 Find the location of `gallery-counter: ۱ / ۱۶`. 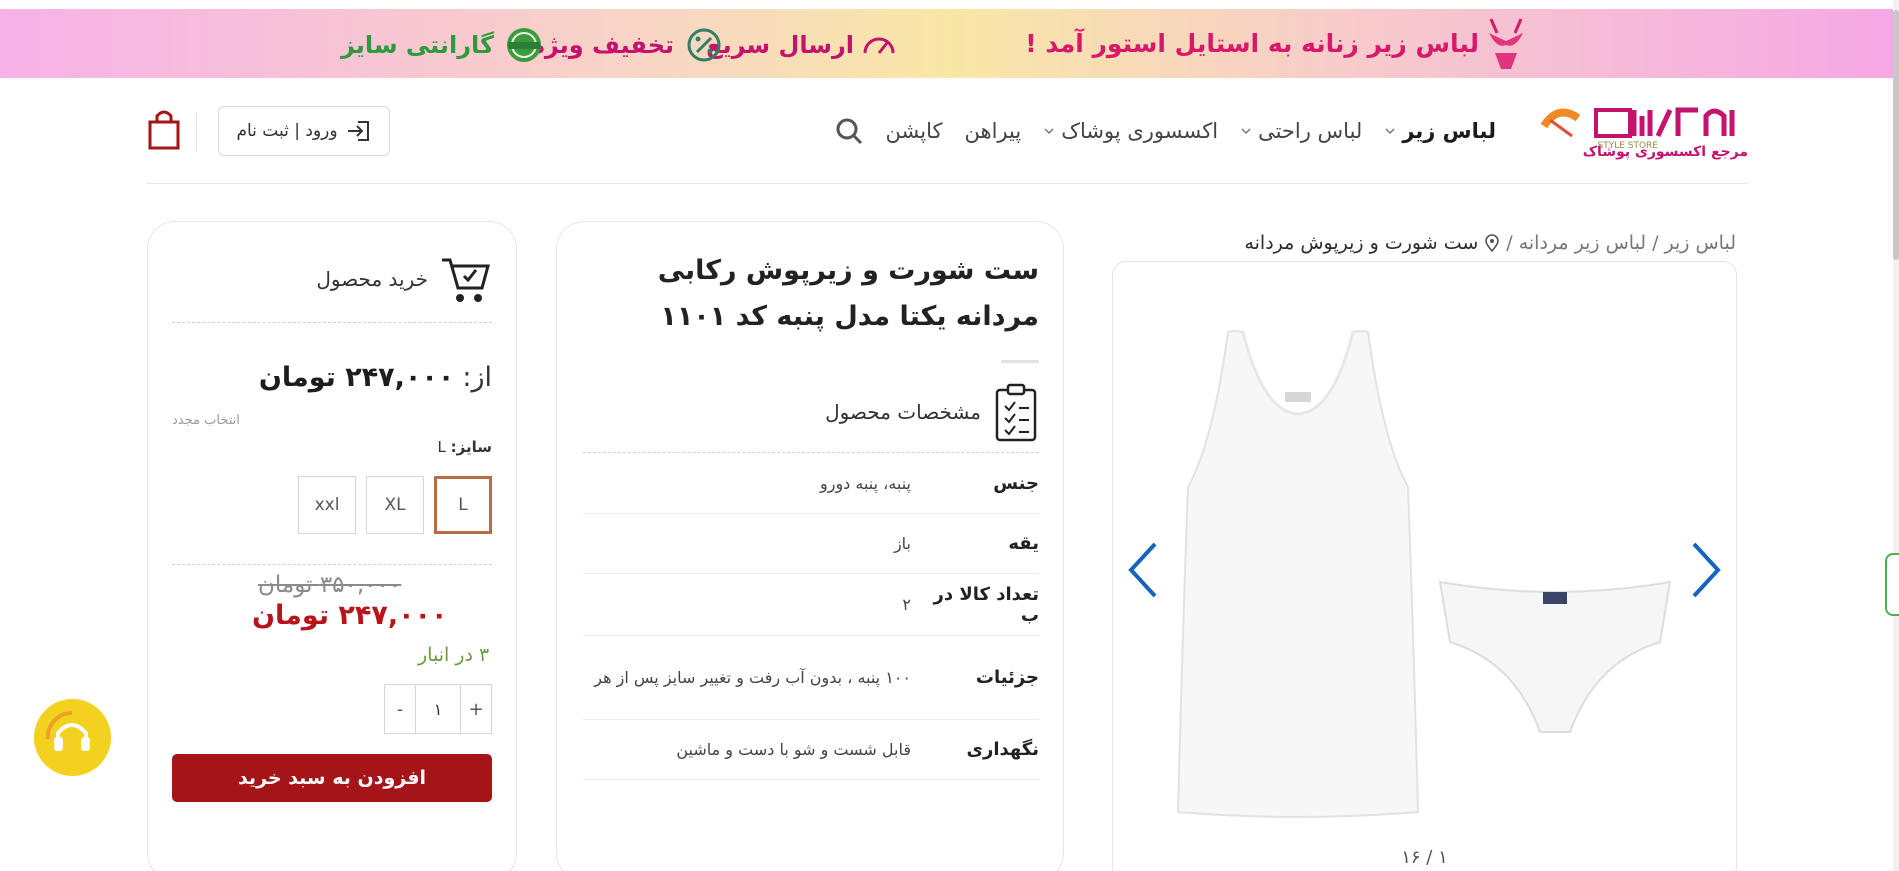

gallery-counter: ۱ / ۱۶ is located at coordinates (1424, 857).